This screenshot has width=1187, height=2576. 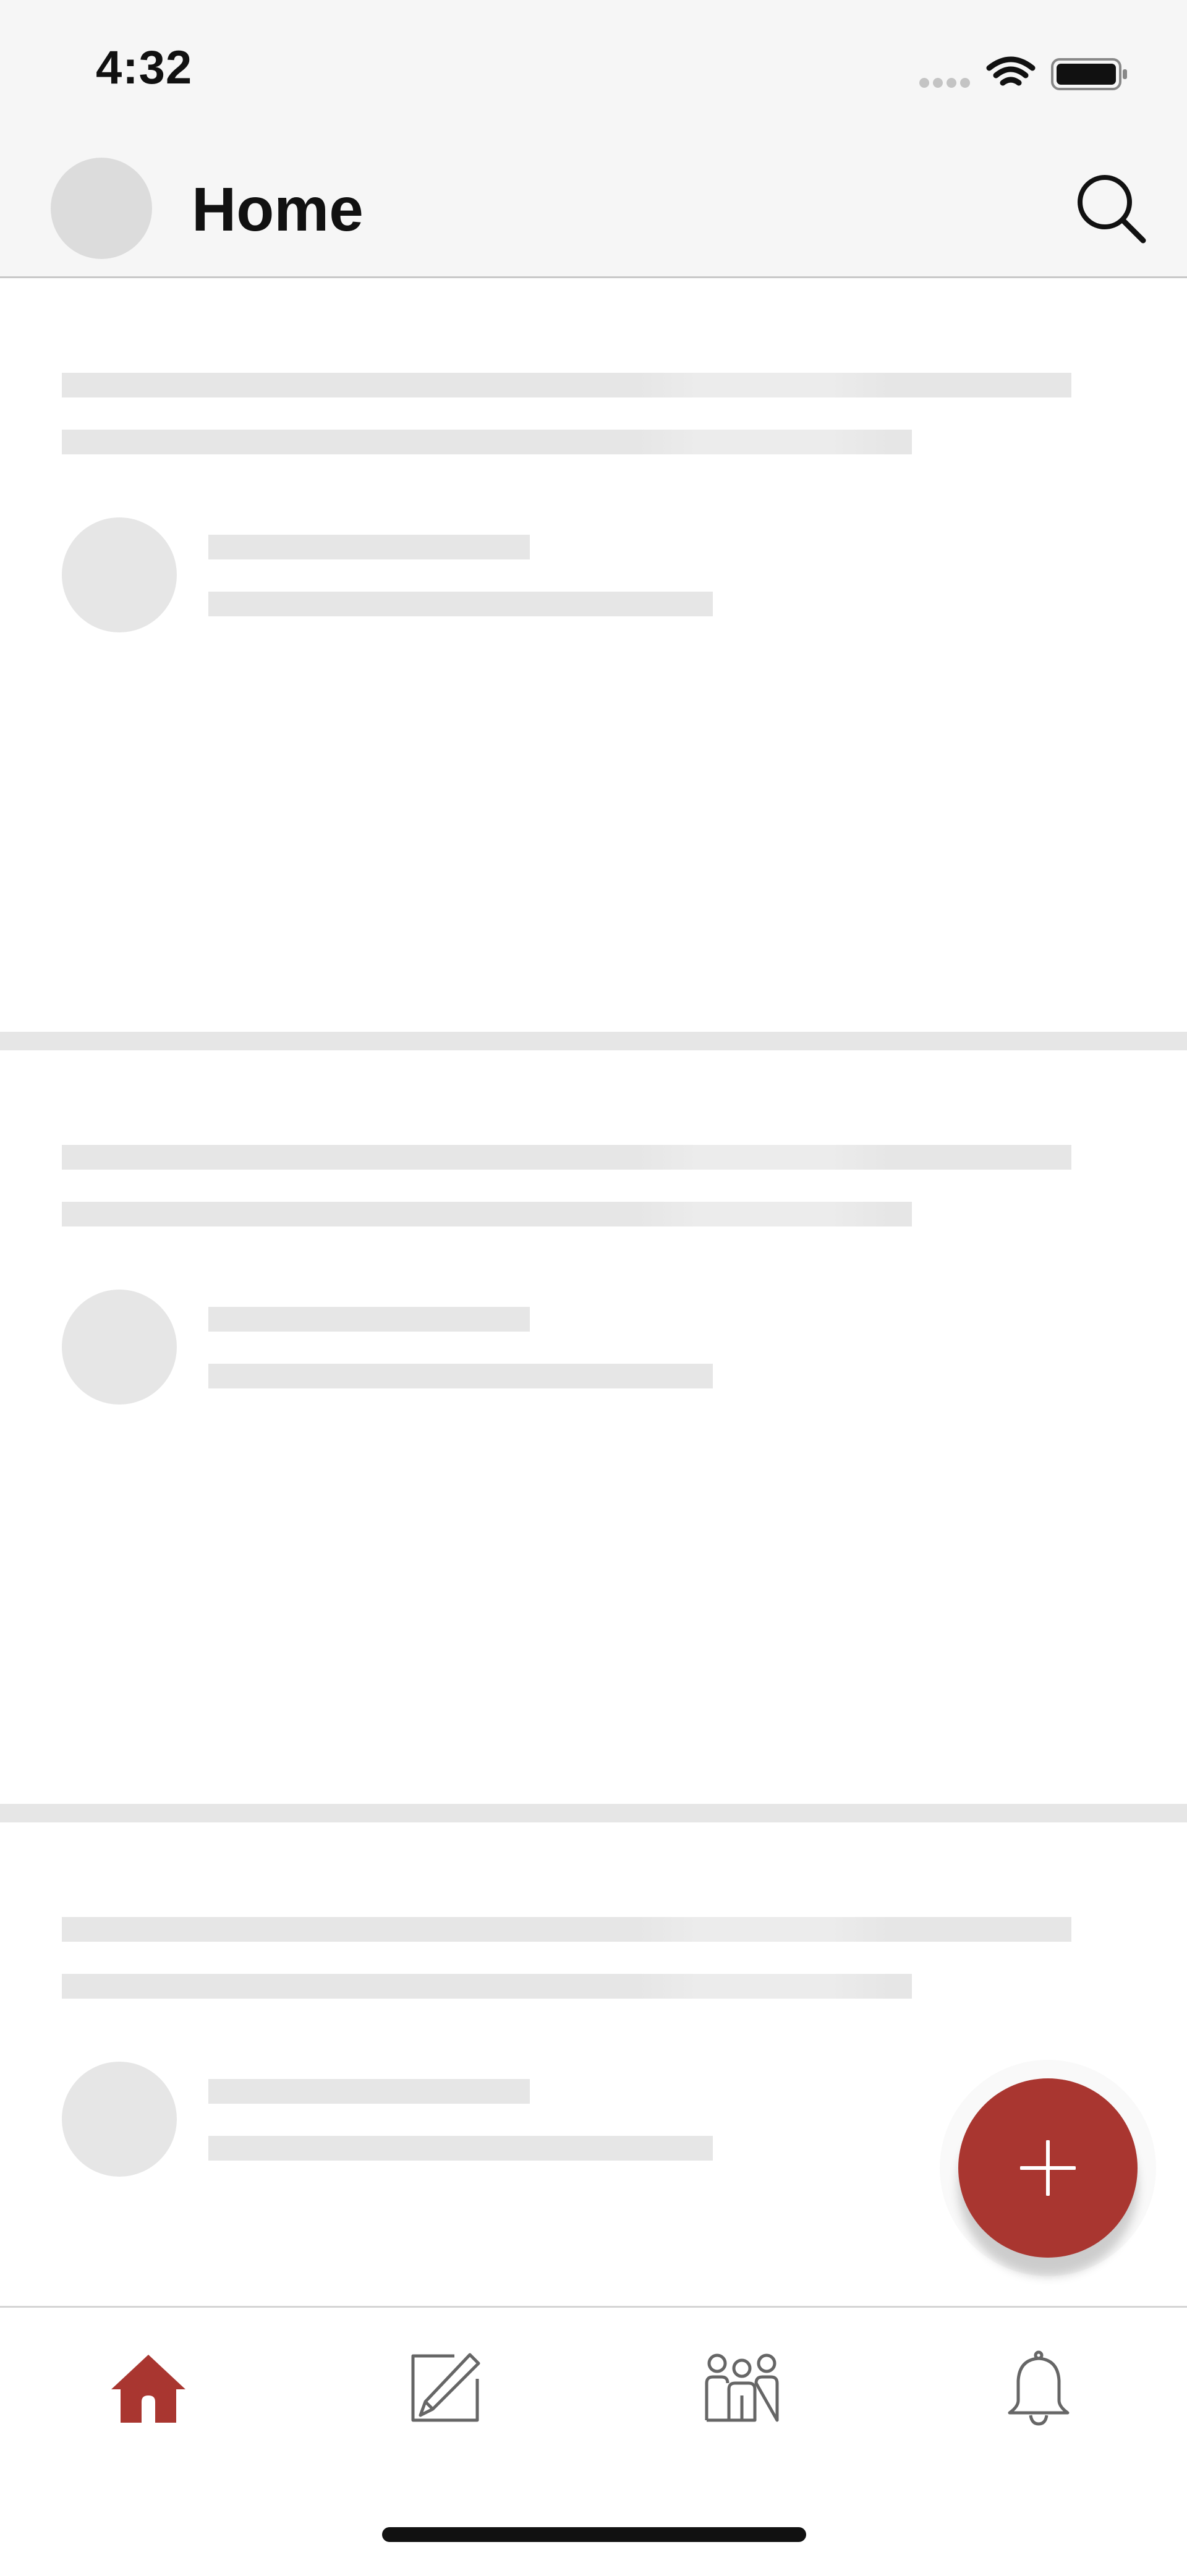 I want to click on compose-fab-button, so click(x=1048, y=2168).